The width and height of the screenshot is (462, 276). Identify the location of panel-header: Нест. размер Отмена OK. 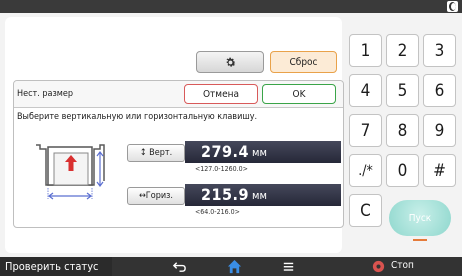
(178, 94).